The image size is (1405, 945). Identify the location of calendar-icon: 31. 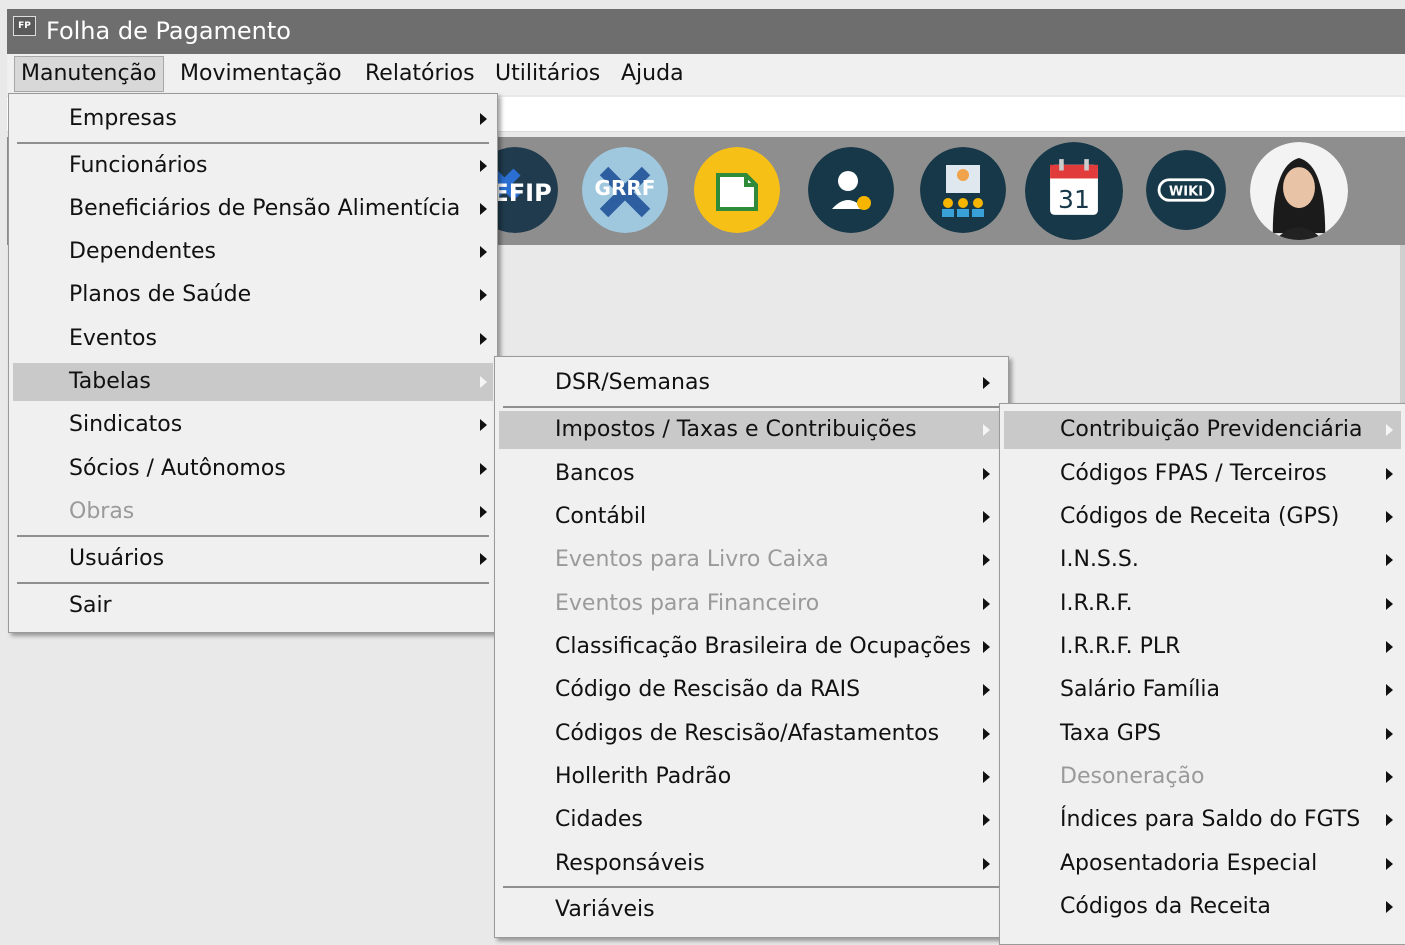
(1074, 191).